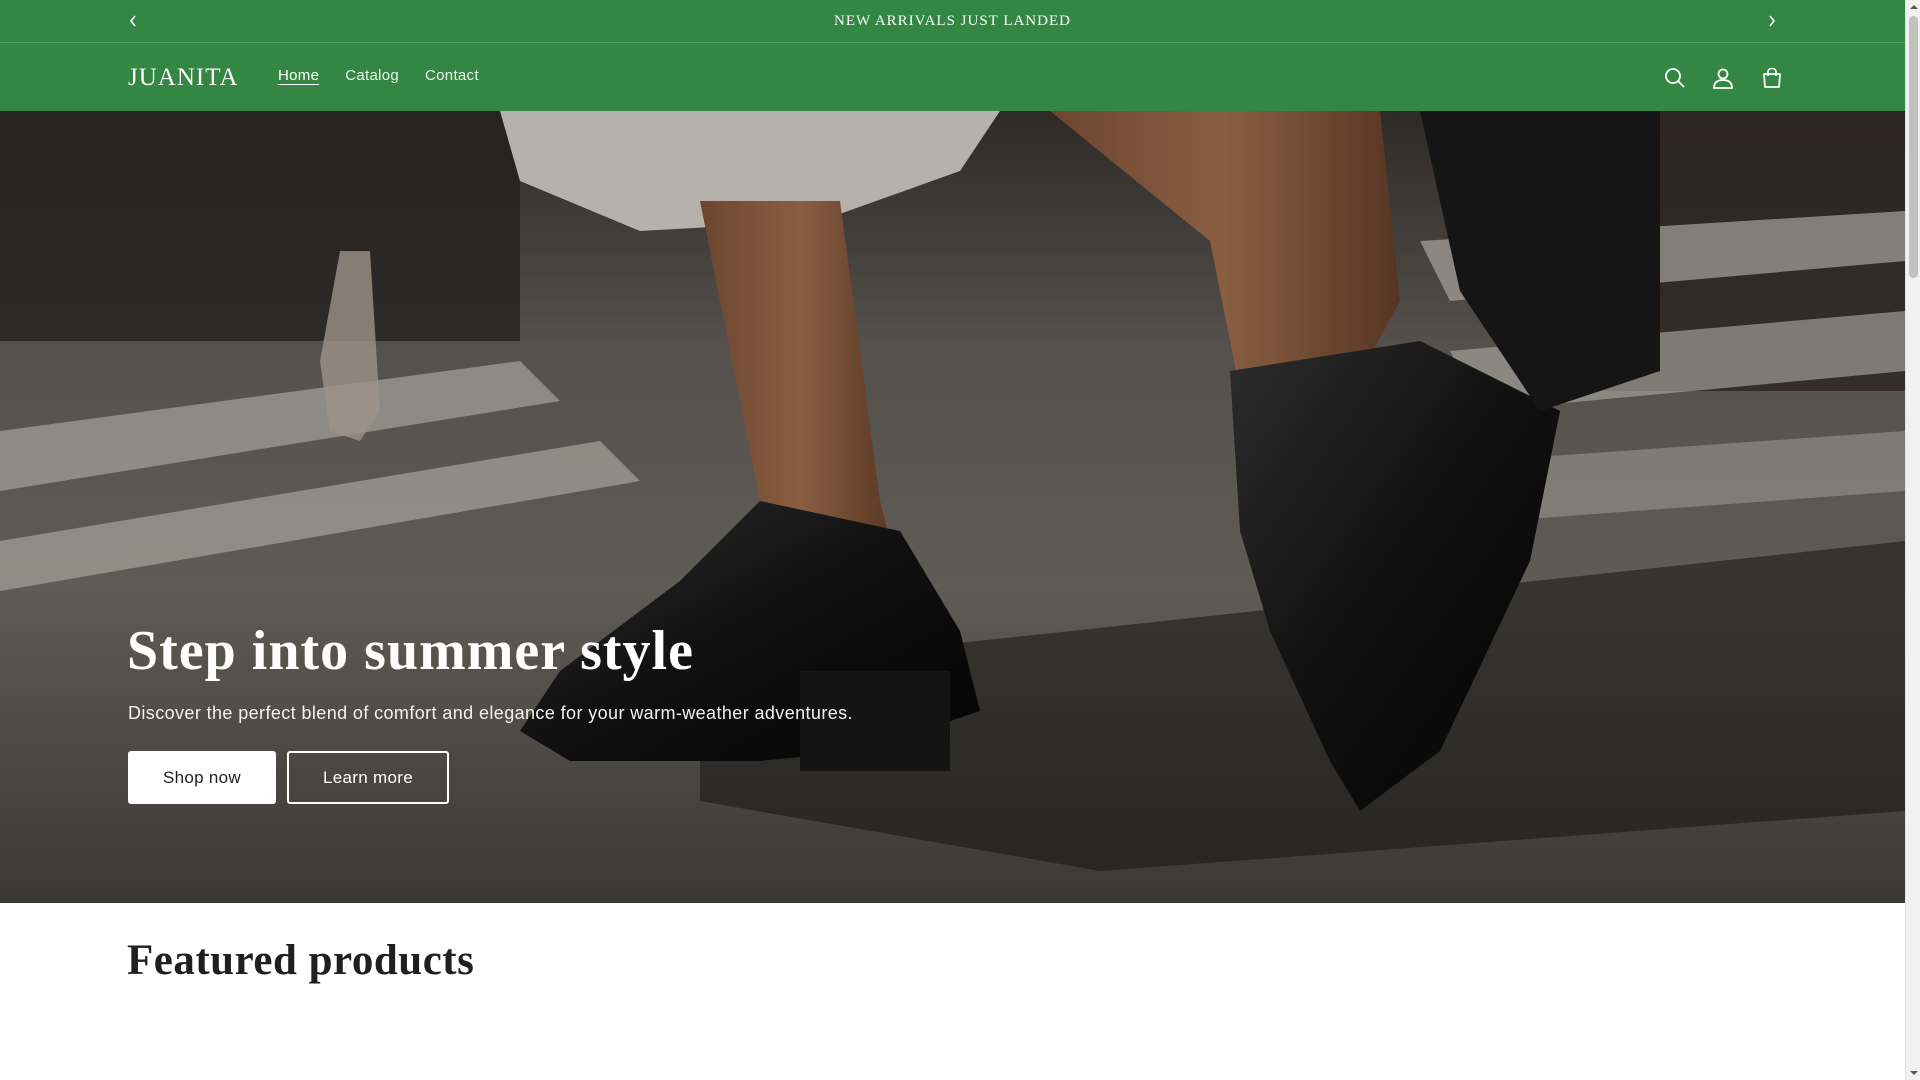 This screenshot has width=1920, height=1080. I want to click on announcement-text: NEW ARRIVALS JUST LANDED, so click(952, 20).